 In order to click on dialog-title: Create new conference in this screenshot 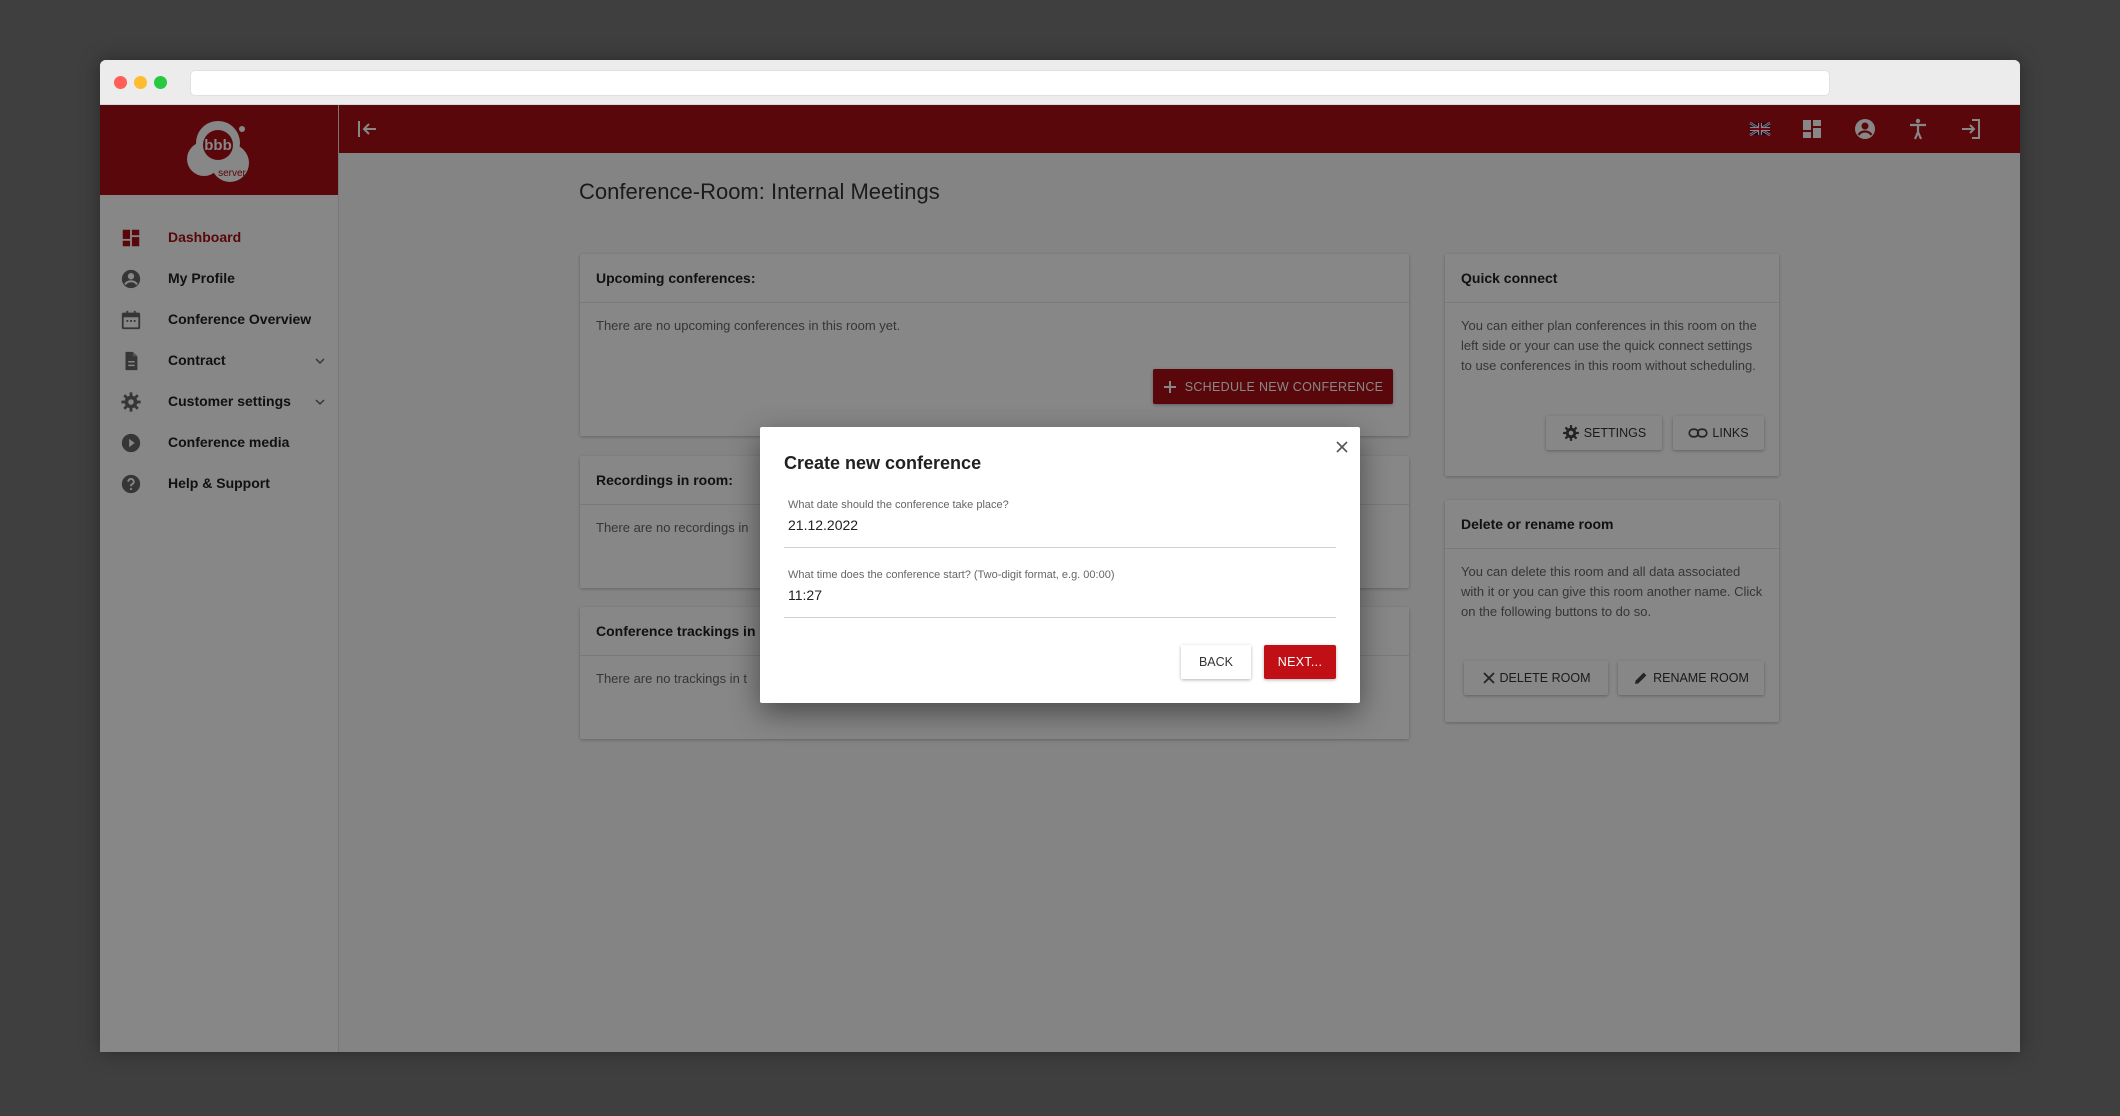, I will do `click(883, 463)`.